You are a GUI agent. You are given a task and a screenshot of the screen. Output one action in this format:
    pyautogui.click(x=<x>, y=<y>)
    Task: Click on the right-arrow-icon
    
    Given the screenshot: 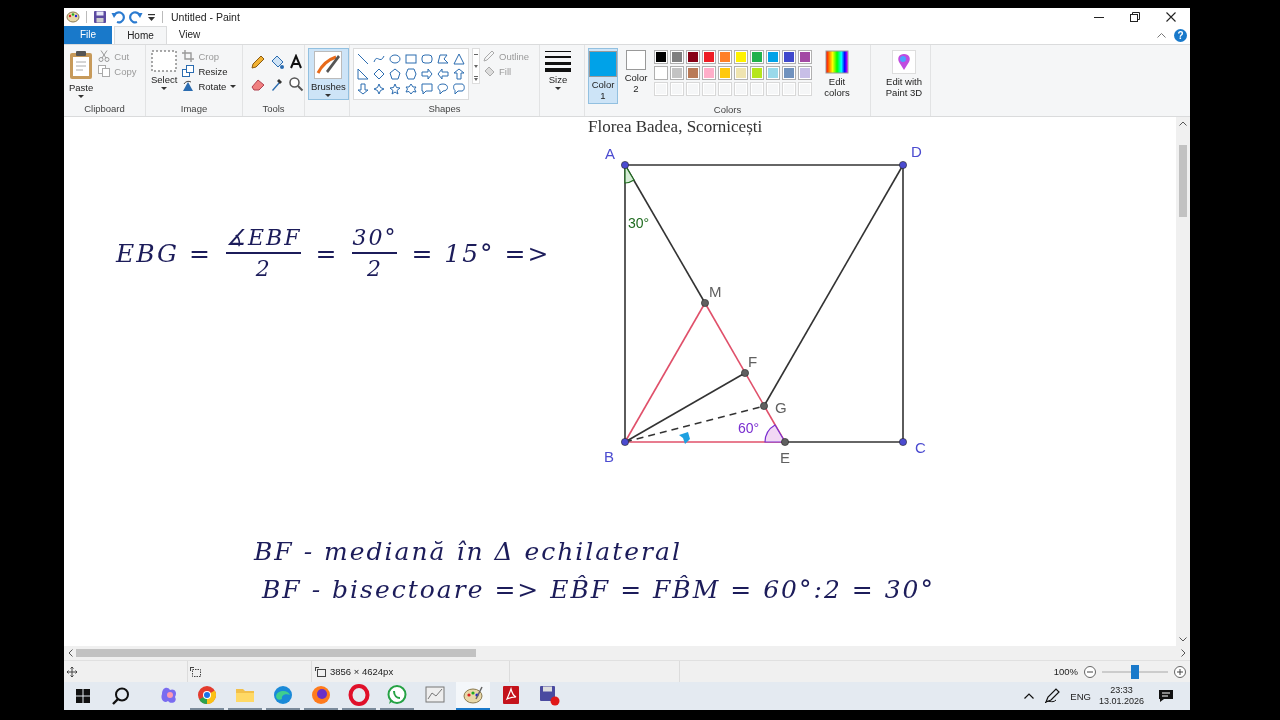 What is the action you would take?
    pyautogui.click(x=427, y=74)
    